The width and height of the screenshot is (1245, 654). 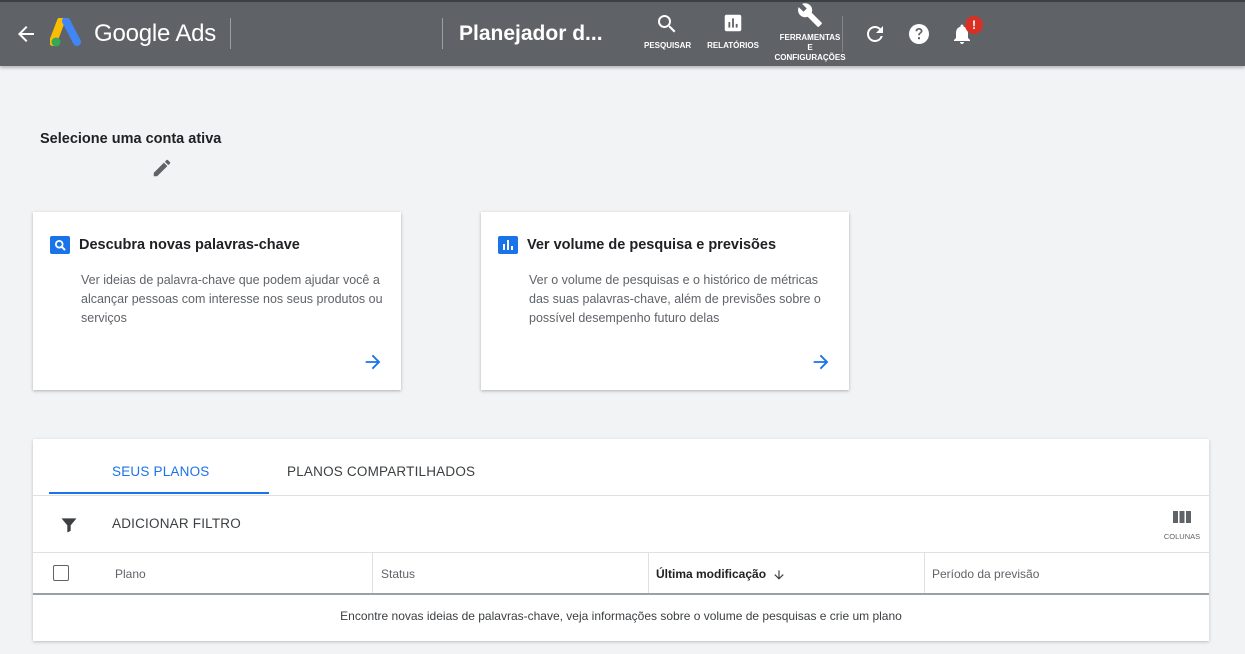 I want to click on columns-icon, so click(x=1182, y=517).